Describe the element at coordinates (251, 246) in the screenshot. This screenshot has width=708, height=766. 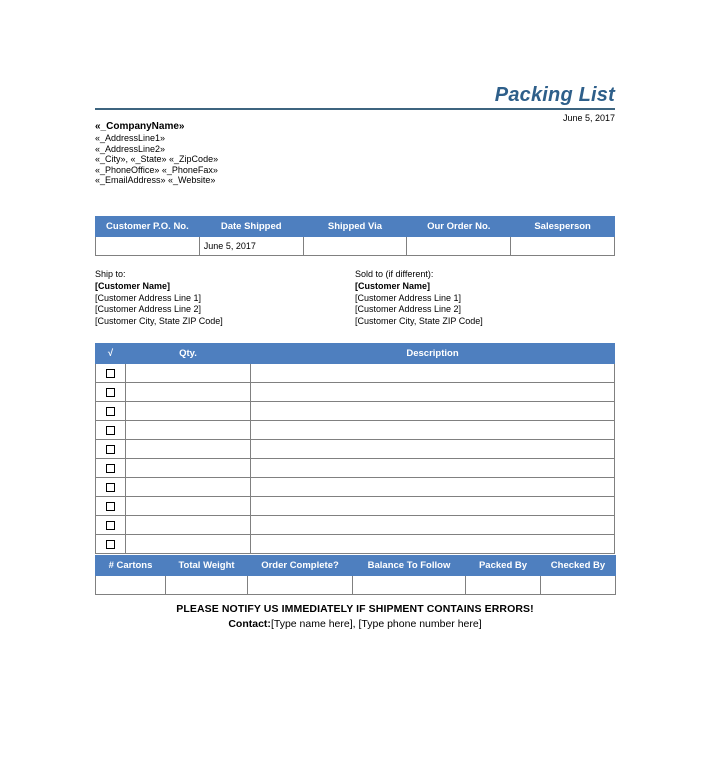
I see `date-shipped-field: June 5, 2017` at that location.